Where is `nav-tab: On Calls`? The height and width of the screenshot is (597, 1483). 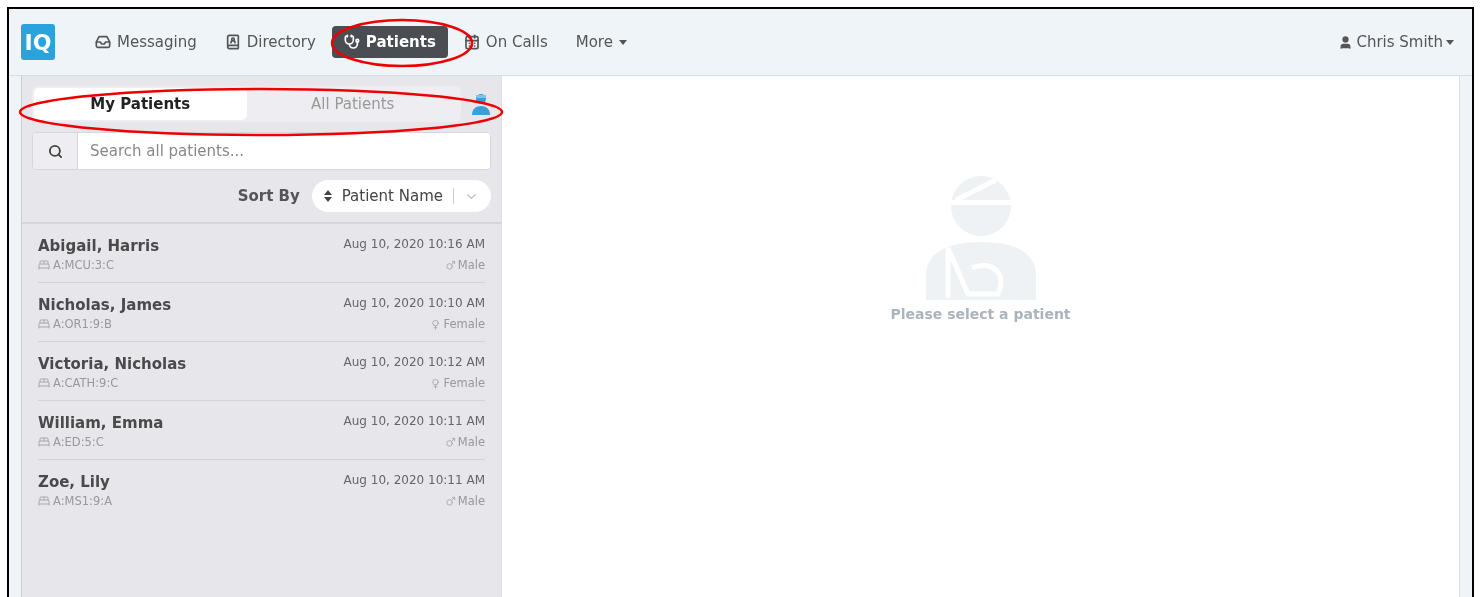
nav-tab: On Calls is located at coordinates (505, 42).